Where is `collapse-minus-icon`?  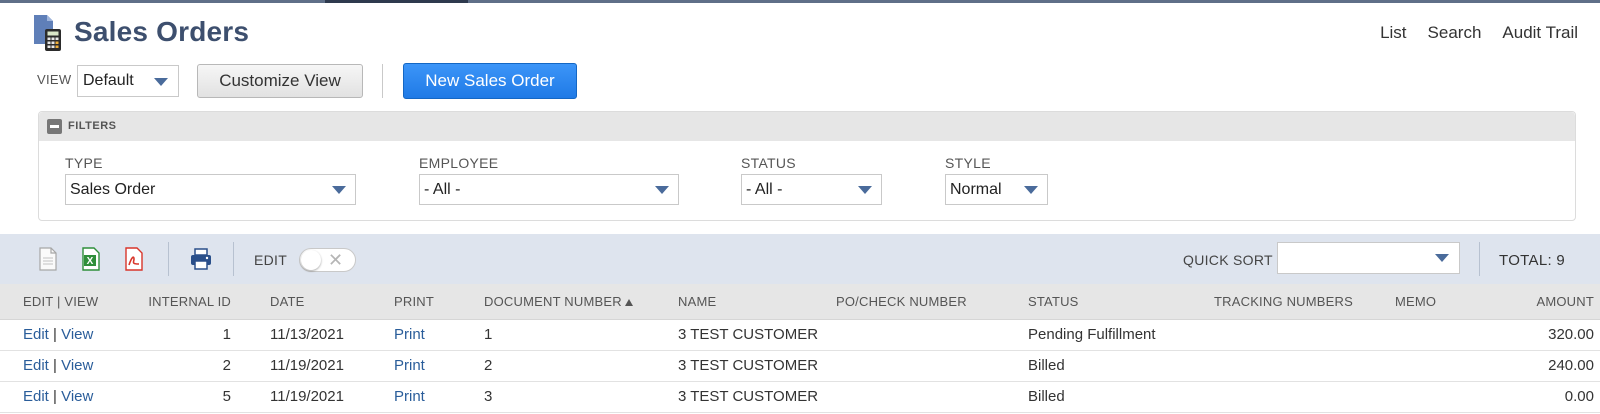
collapse-minus-icon is located at coordinates (54, 126).